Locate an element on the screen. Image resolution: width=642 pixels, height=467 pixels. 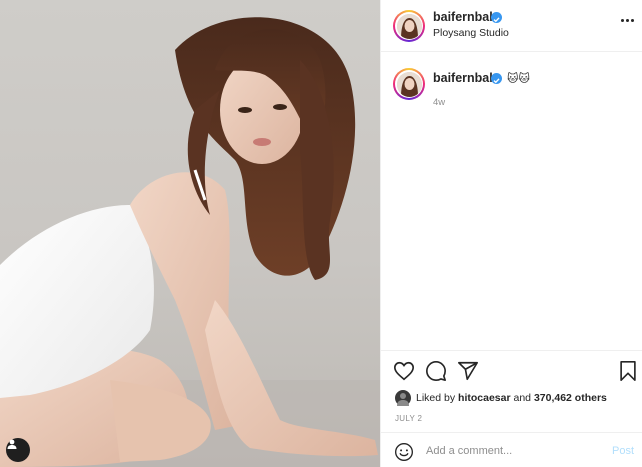
paper-plane-icon is located at coordinates (468, 371).